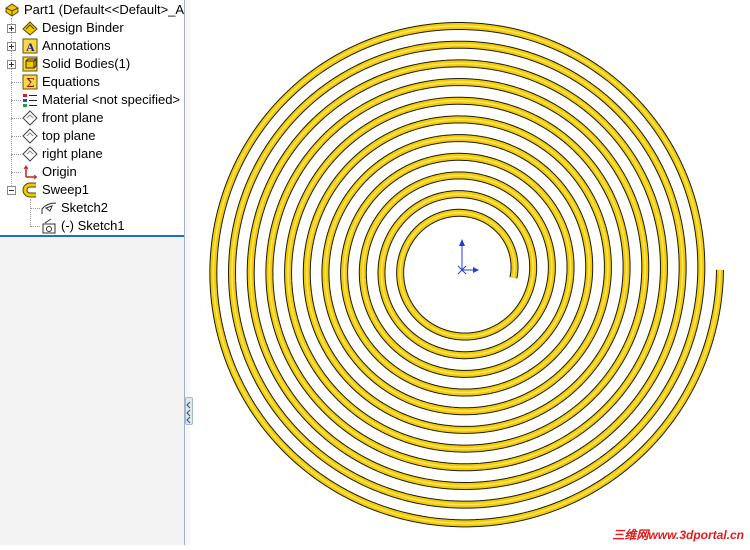 The height and width of the screenshot is (550, 750). I want to click on tree-item-label: Sketch2, so click(84, 207).